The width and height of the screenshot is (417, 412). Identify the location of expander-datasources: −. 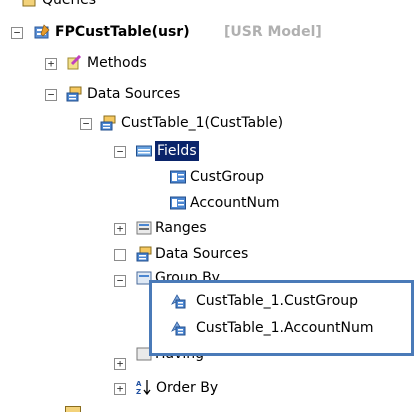
(51, 95).